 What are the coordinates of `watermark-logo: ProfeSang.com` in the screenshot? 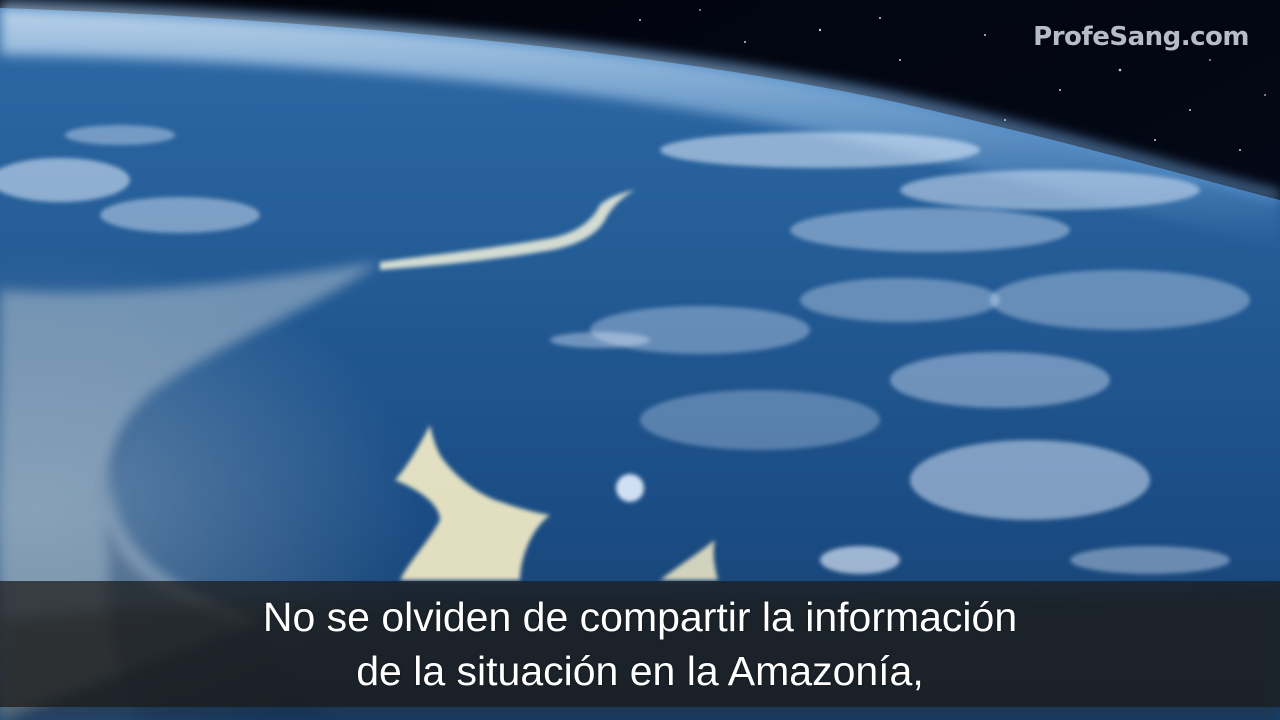 It's located at (1141, 37).